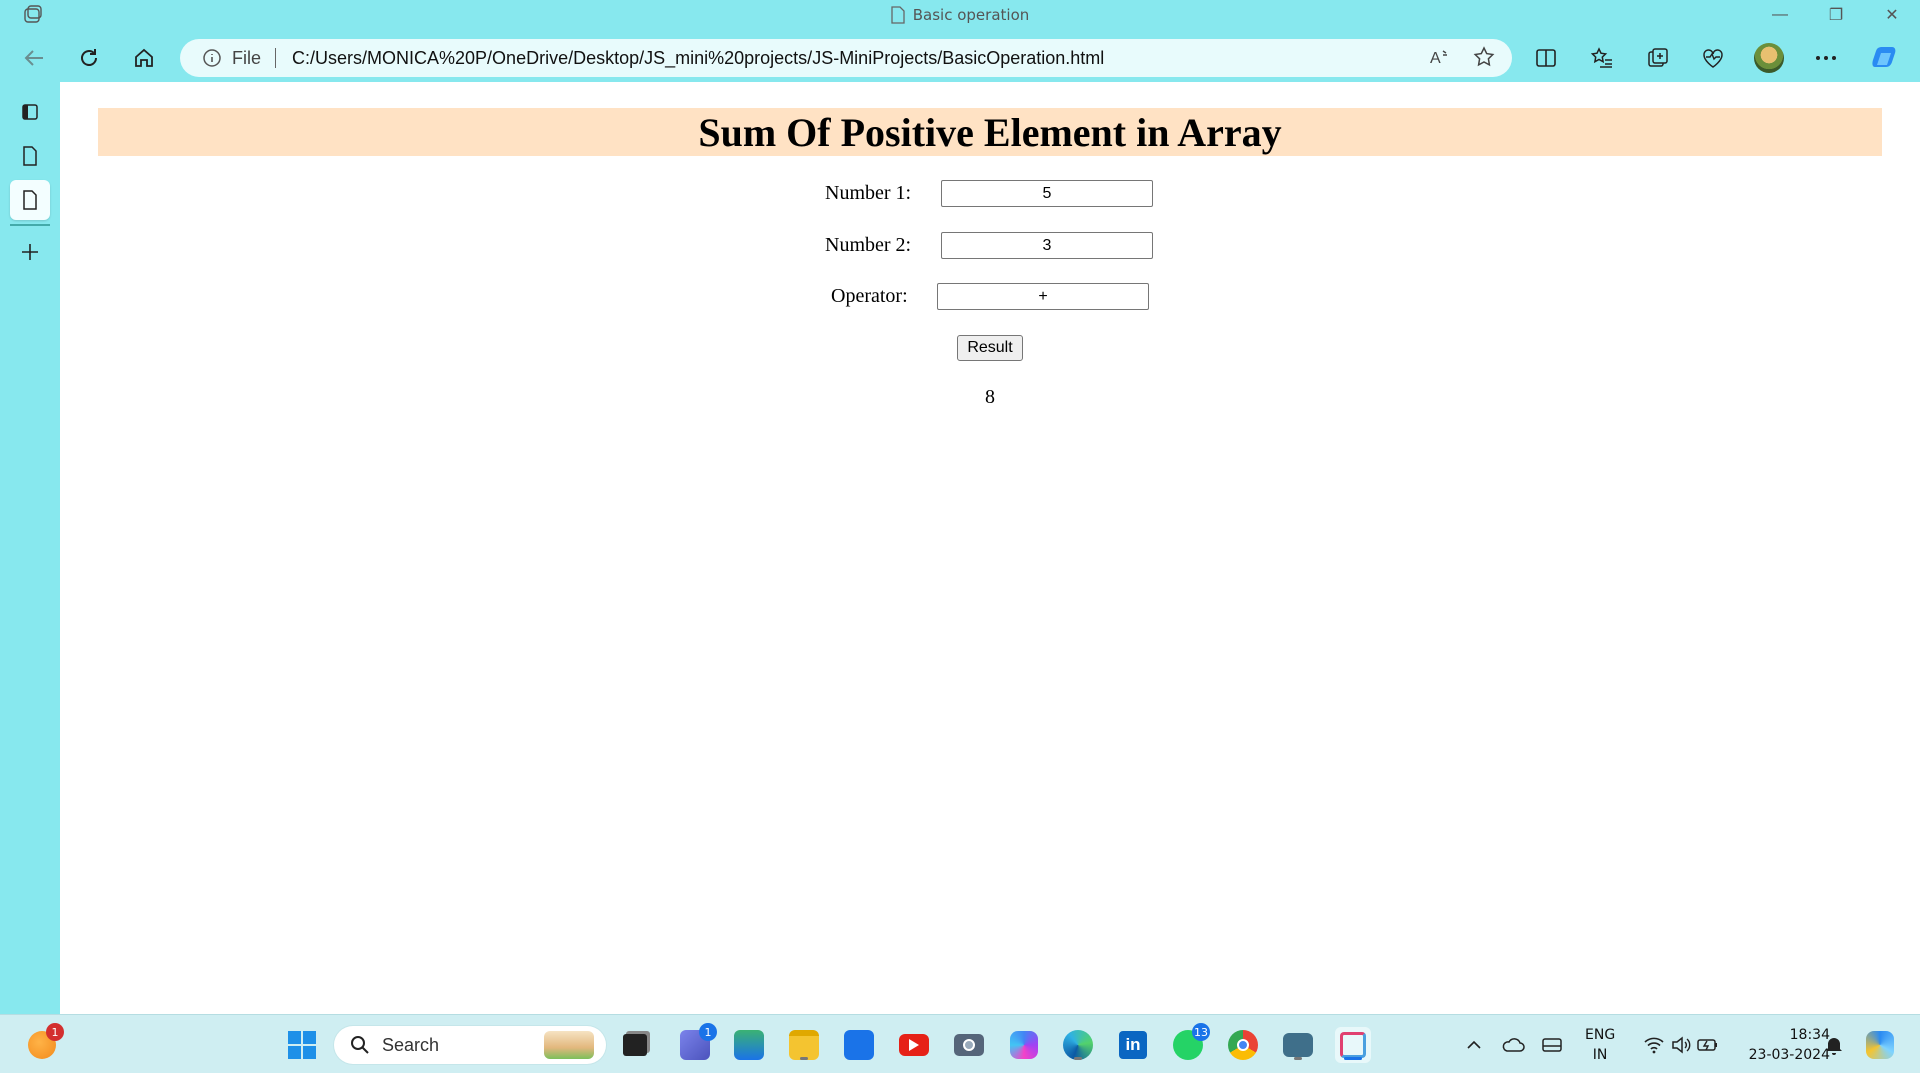 The image size is (1920, 1073). I want to click on battery-charging-icon, so click(1707, 1045).